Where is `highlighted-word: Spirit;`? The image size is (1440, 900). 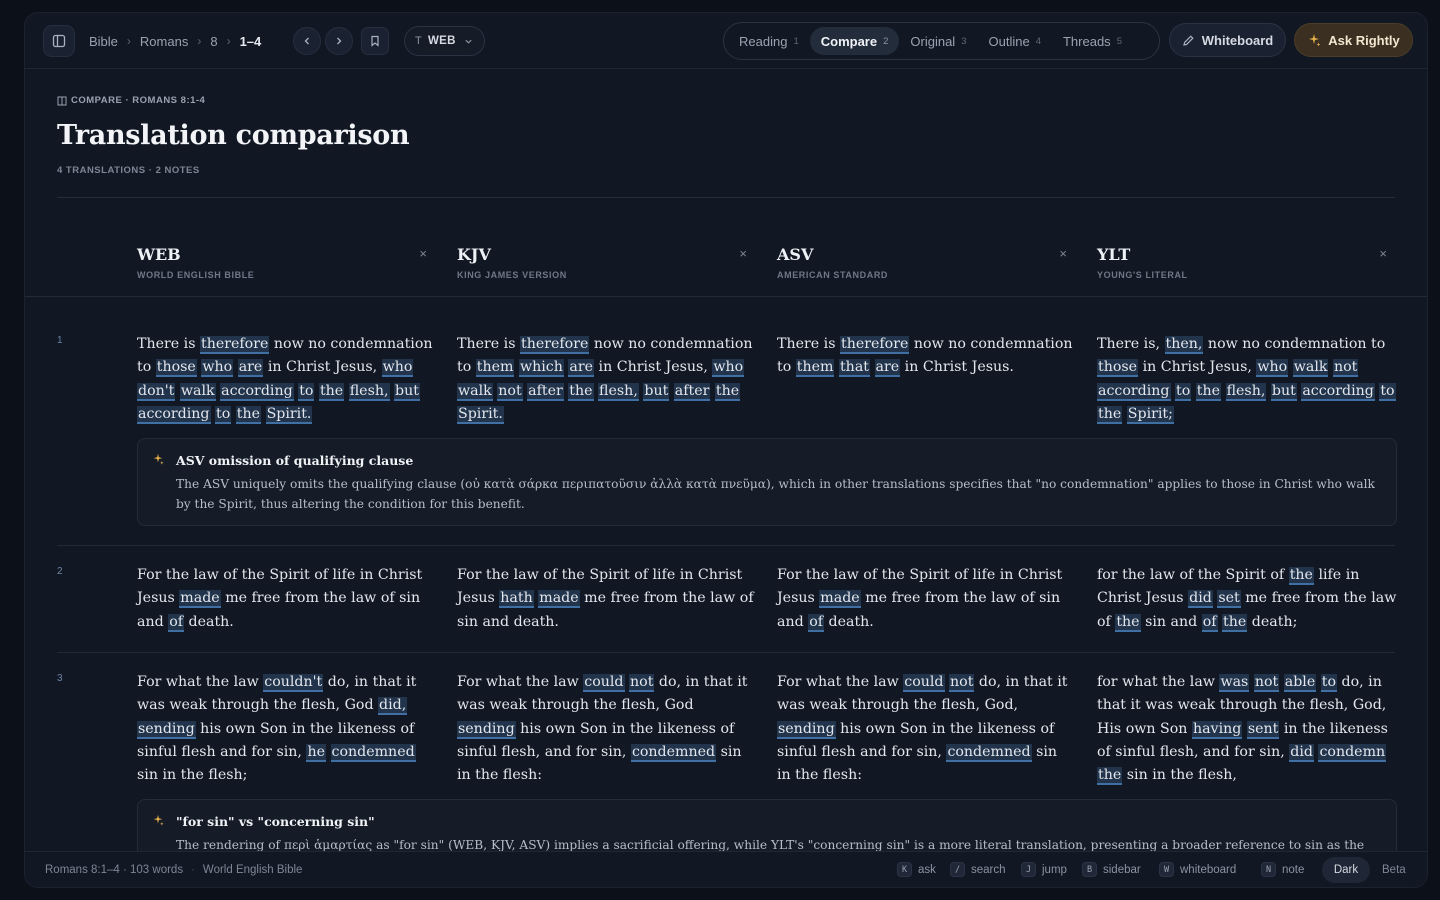 highlighted-word: Spirit; is located at coordinates (1150, 414).